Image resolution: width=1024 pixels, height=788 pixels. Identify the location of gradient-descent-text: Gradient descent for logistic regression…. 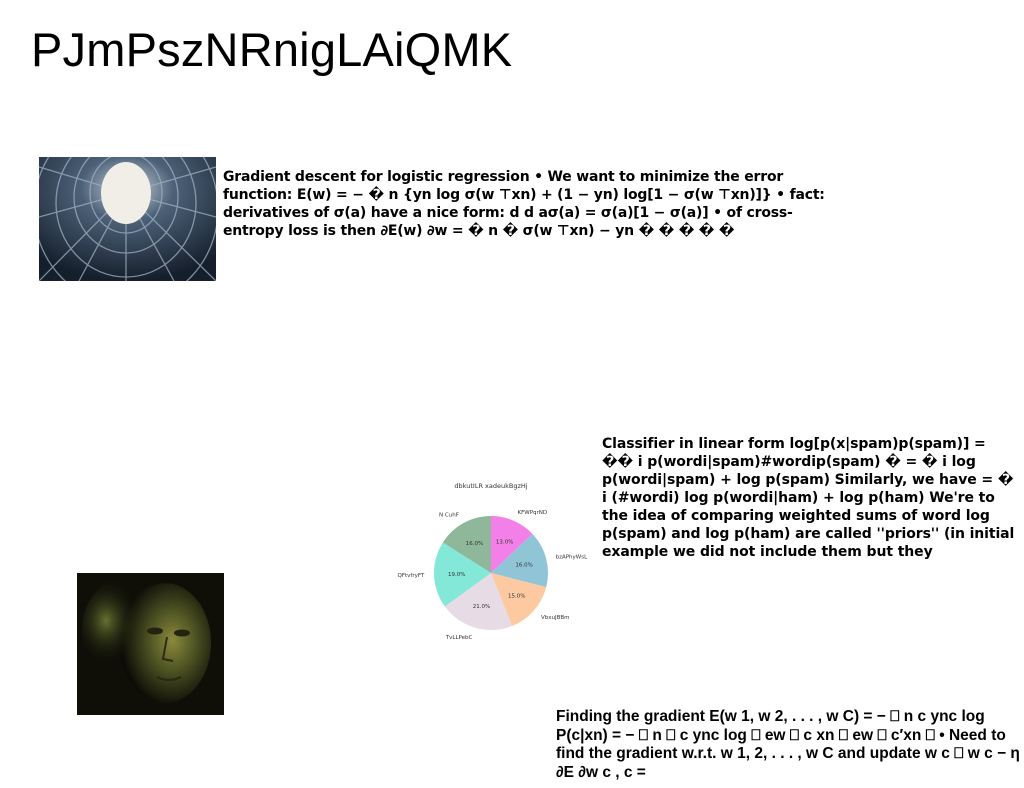
(524, 204).